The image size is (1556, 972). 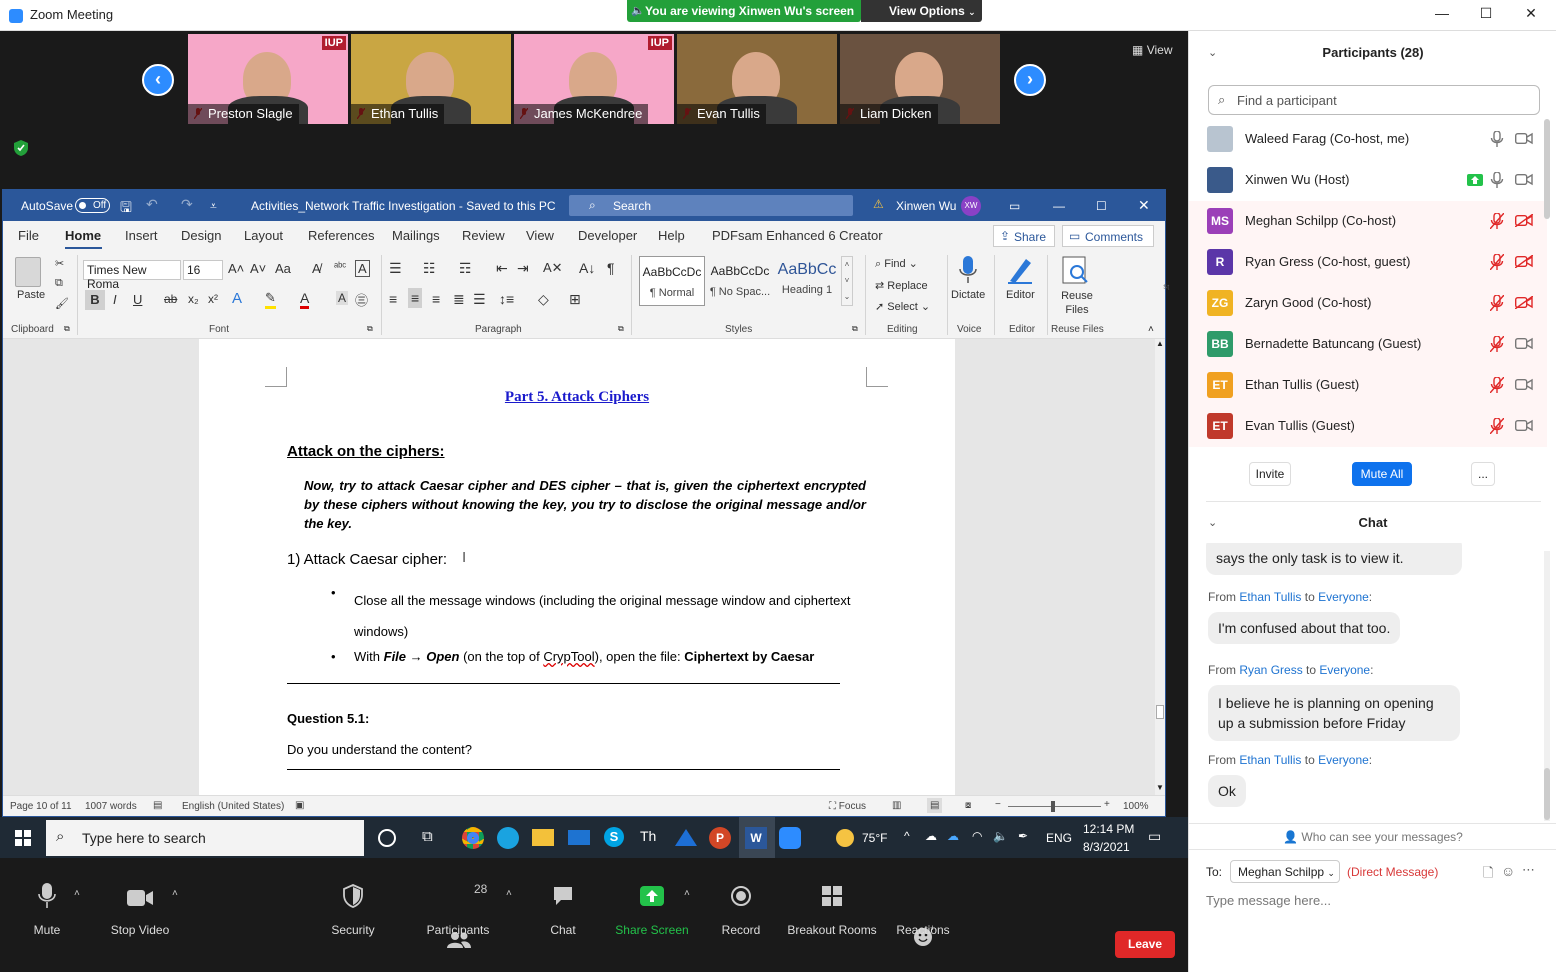 I want to click on video-tile: Evan Tullis, so click(x=757, y=79).